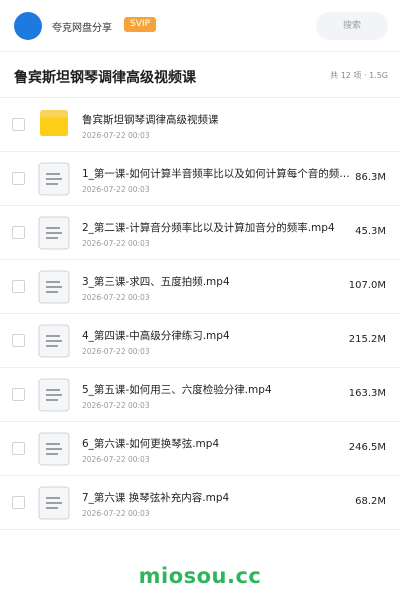 The height and width of the screenshot is (600, 400). What do you see at coordinates (28, 26) in the screenshot?
I see `avatar` at bounding box center [28, 26].